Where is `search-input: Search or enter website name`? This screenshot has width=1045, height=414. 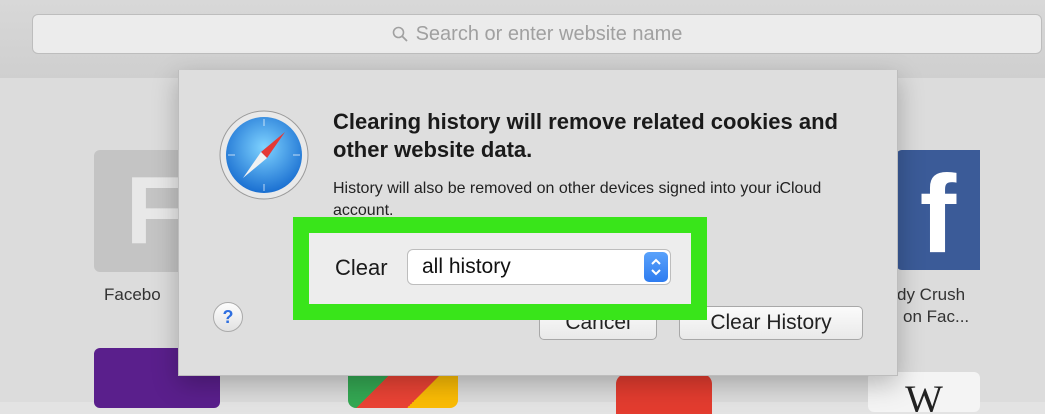 search-input: Search or enter website name is located at coordinates (537, 34).